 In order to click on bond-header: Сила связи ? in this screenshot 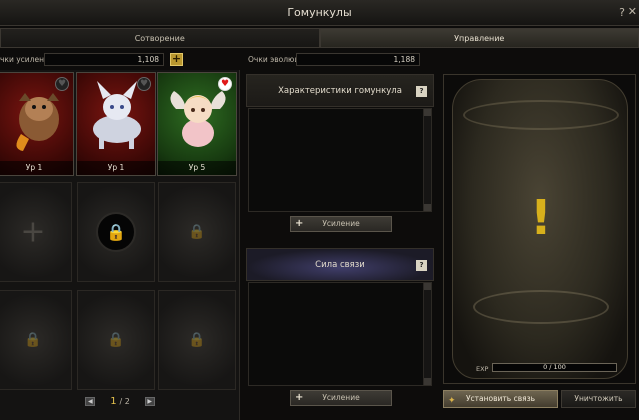, I will do `click(340, 264)`.